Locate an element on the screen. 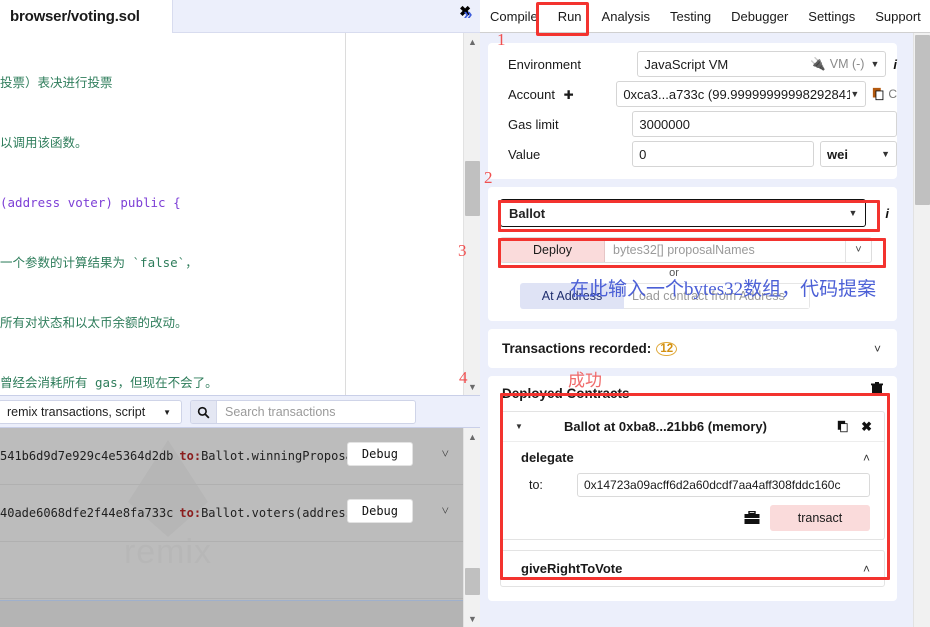 Image resolution: width=930 pixels, height=627 pixels. chevron-double-right-icon: » is located at coordinates (468, 15).